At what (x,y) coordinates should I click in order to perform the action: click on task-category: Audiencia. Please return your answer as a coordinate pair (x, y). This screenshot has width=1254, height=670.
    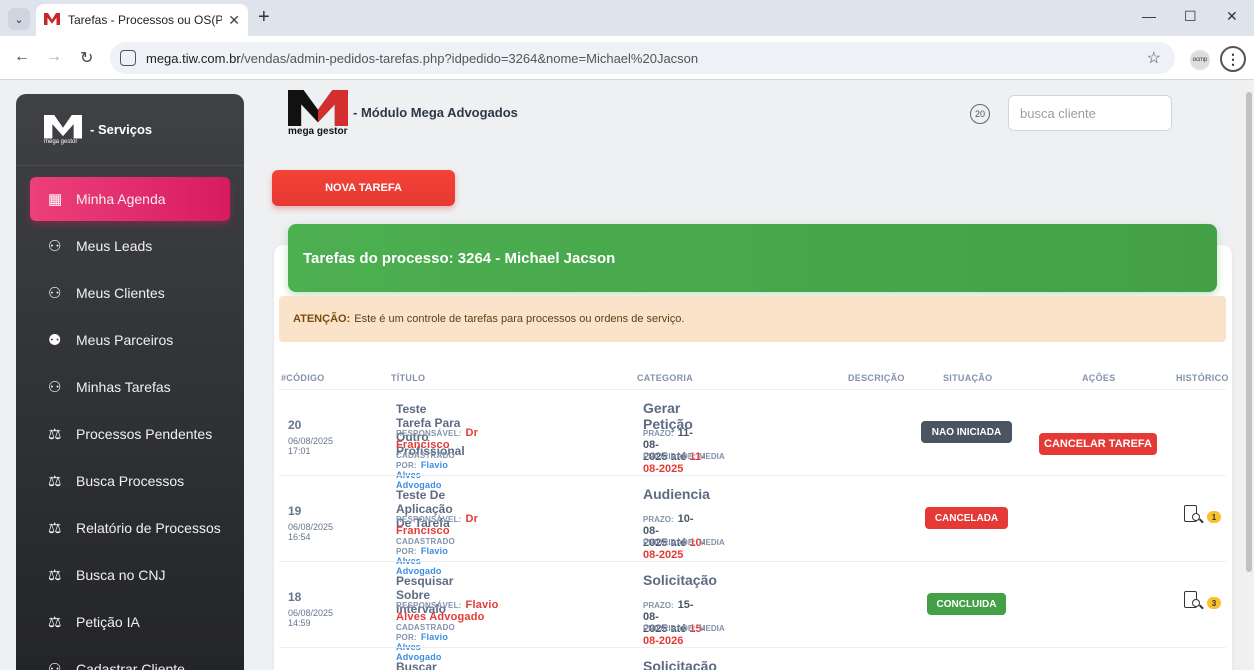
    Looking at the image, I should click on (676, 494).